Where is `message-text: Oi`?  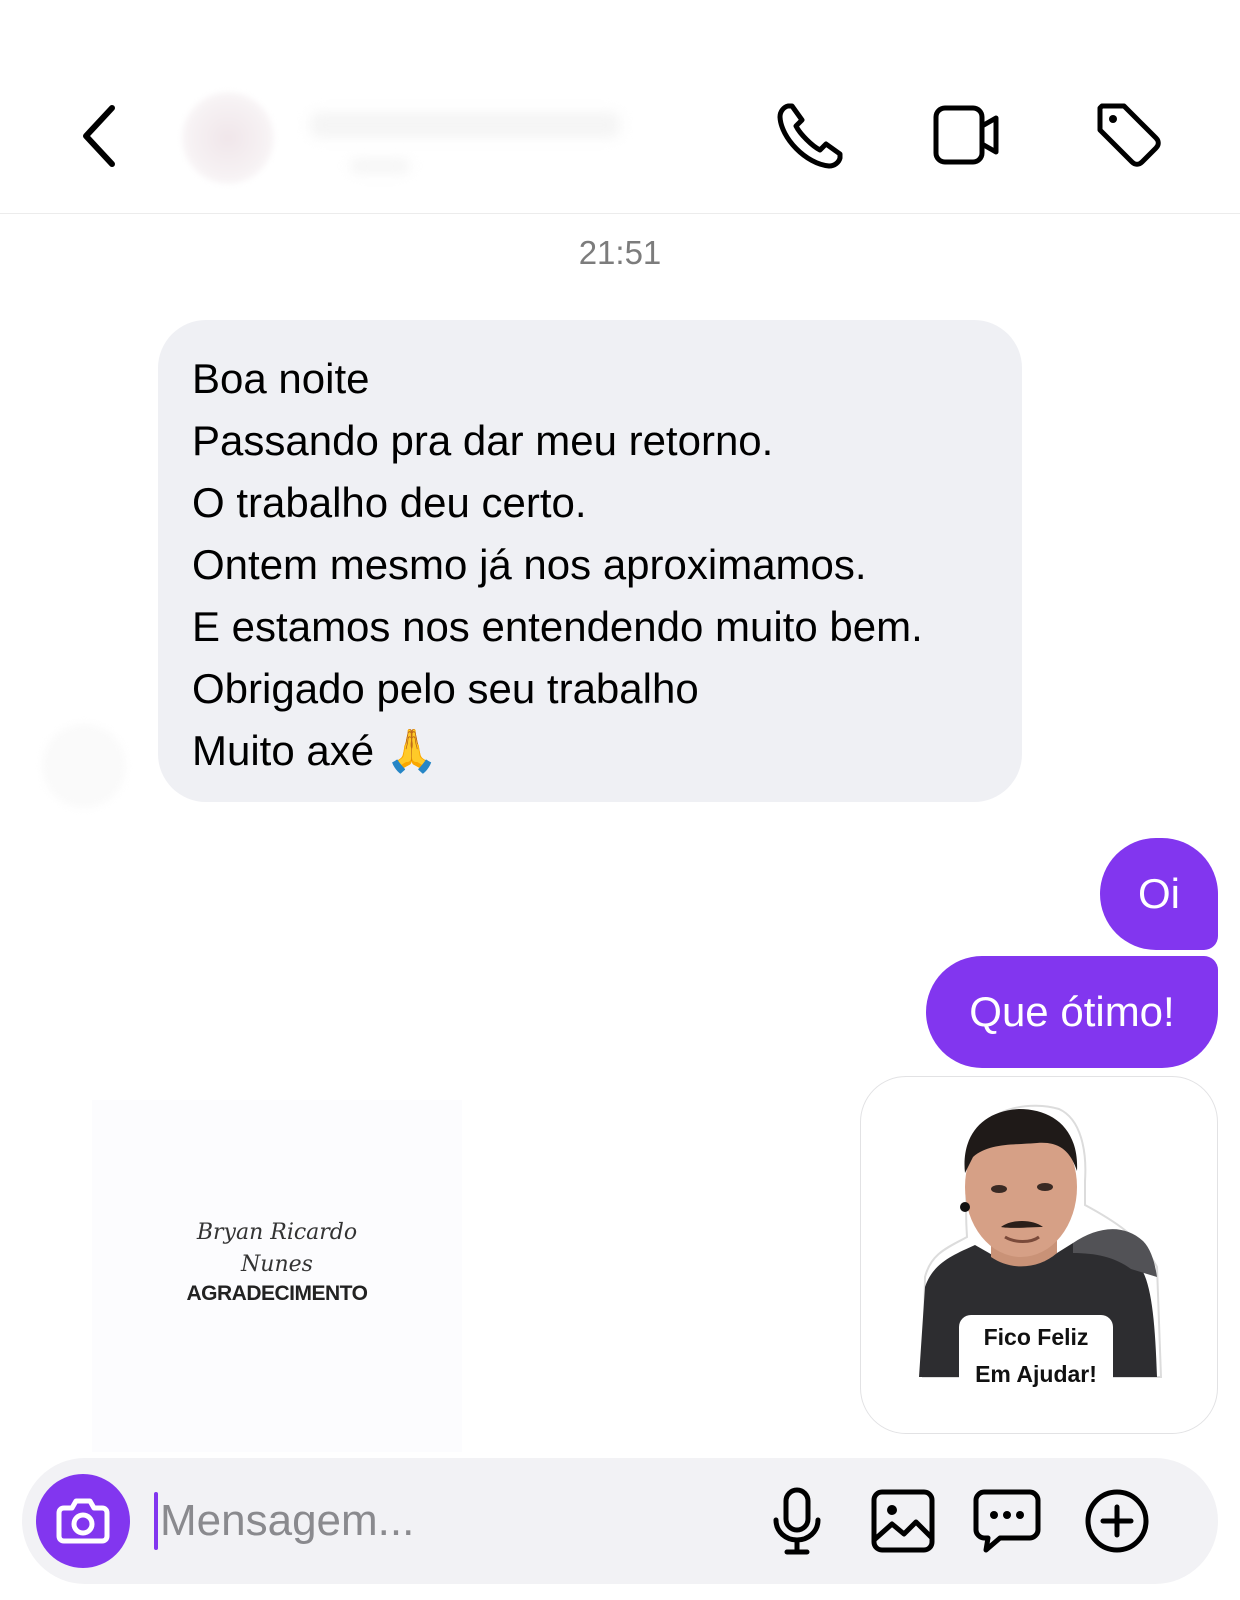
message-text: Oi is located at coordinates (1159, 893).